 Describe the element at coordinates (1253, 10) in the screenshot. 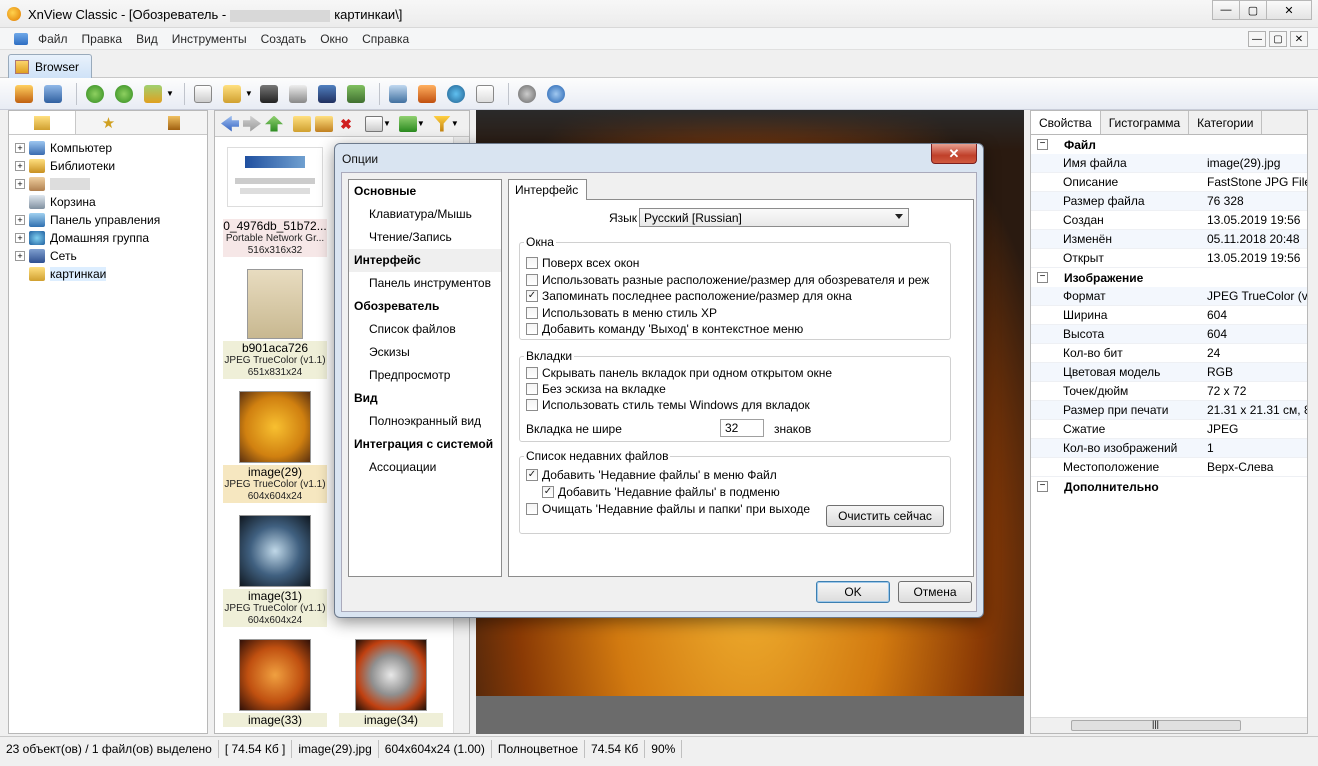

I see `maximize-button: ▢` at that location.